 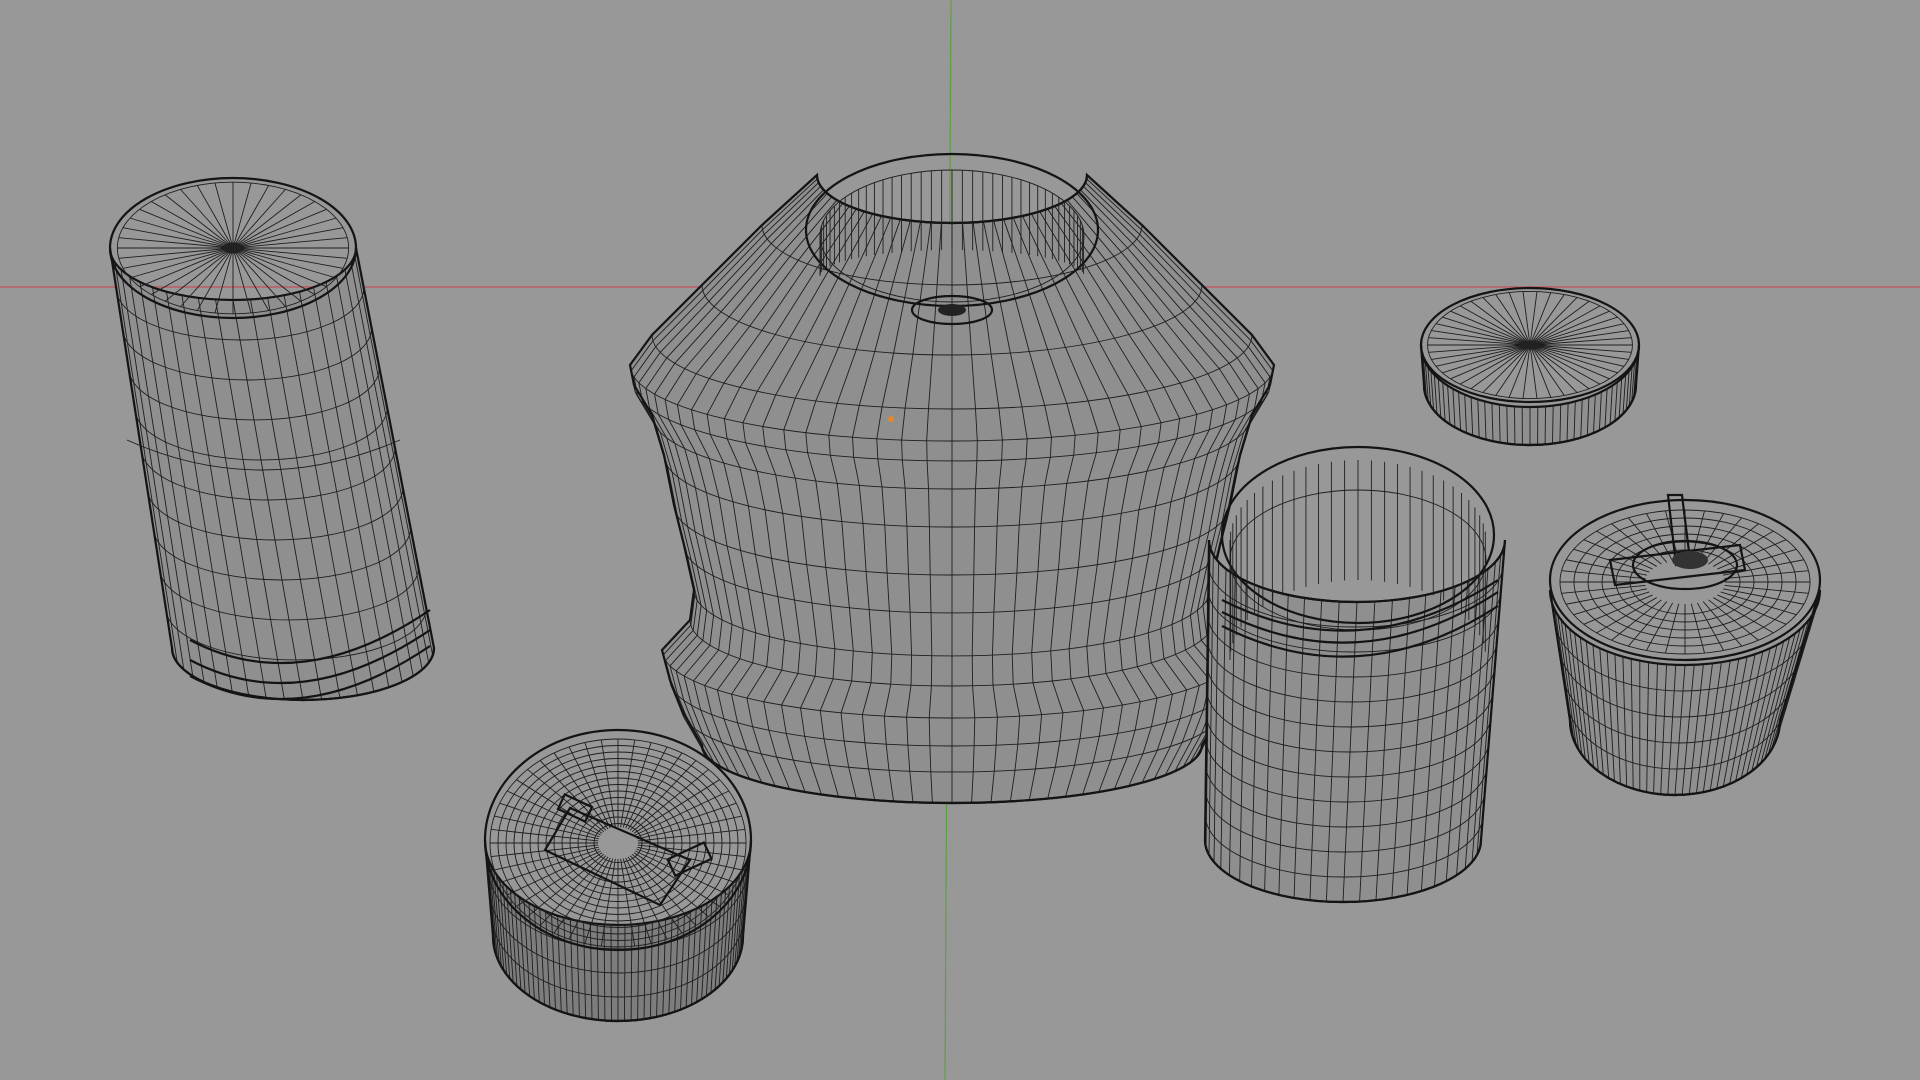 I want to click on blender-jar-tall, so click(x=272, y=439).